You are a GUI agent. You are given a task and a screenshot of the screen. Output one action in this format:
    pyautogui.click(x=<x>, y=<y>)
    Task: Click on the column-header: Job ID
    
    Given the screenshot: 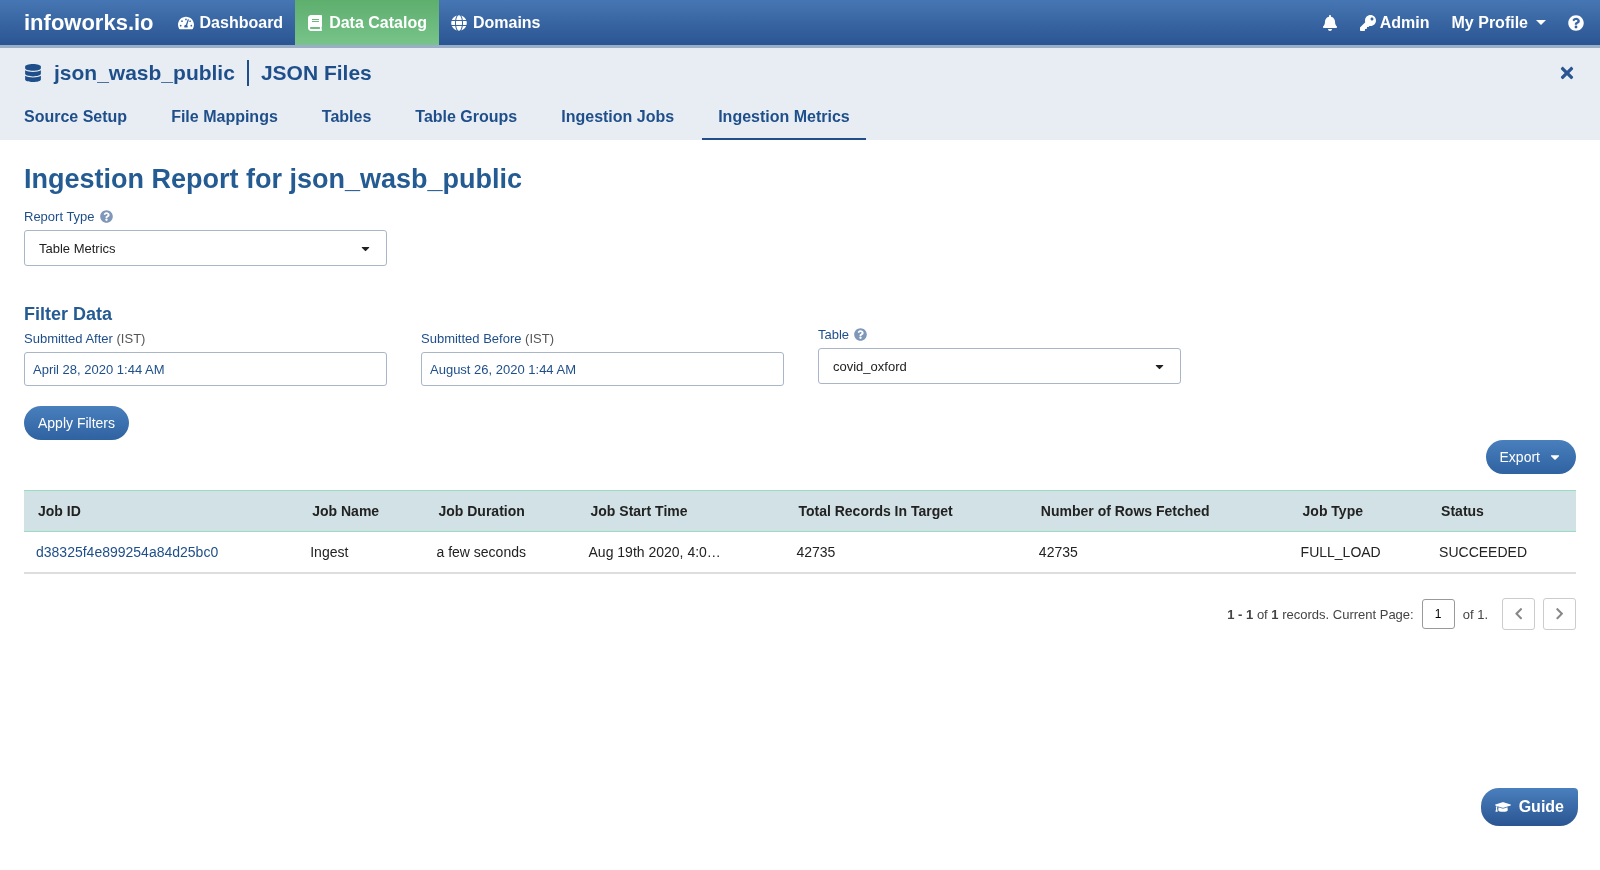 What is the action you would take?
    pyautogui.click(x=161, y=511)
    